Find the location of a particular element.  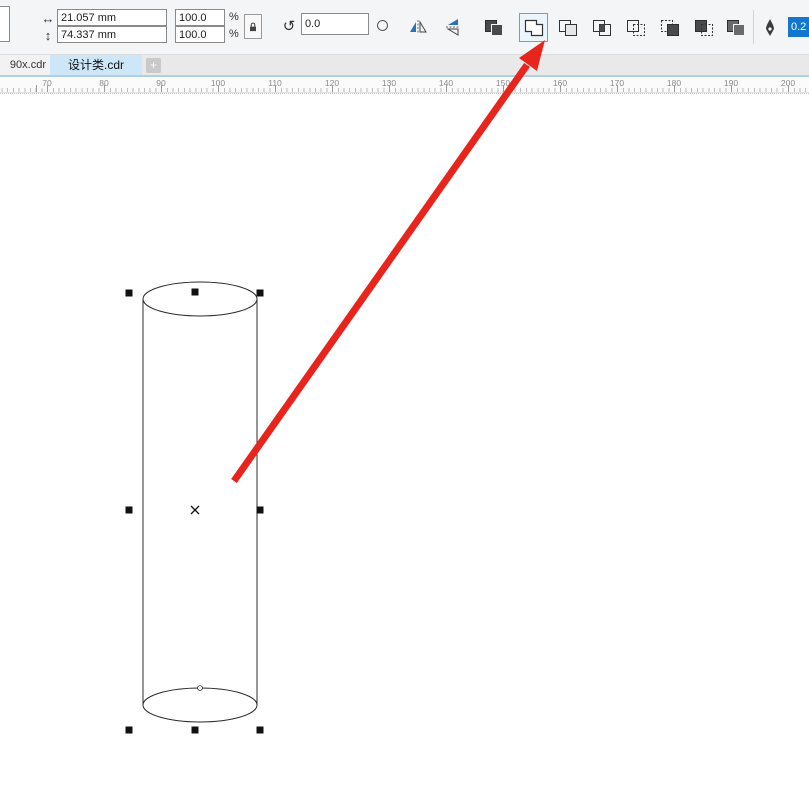

back-minus-front-icon is located at coordinates (703, 27).